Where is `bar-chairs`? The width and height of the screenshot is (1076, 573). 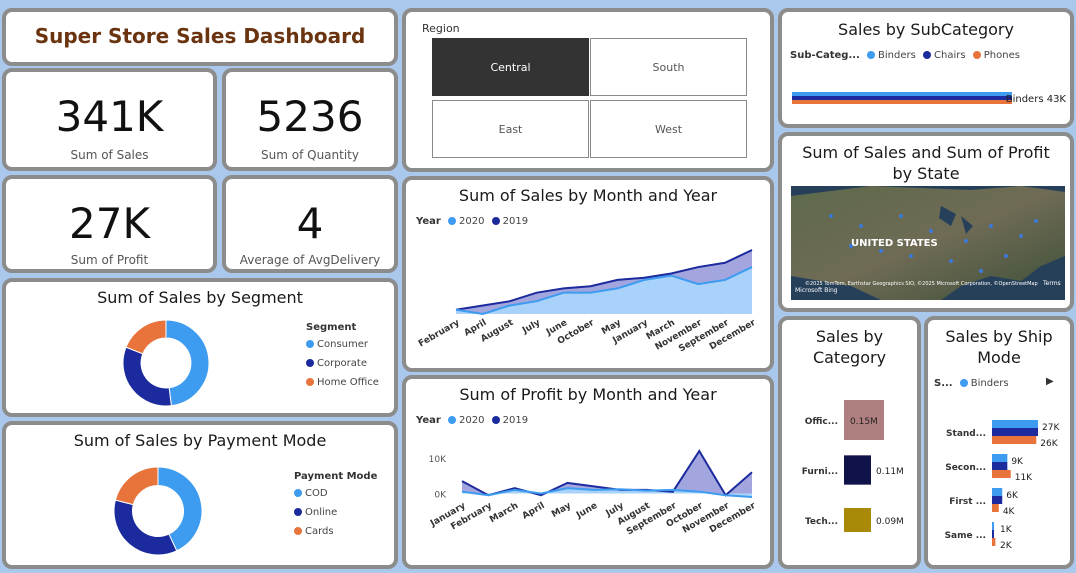 bar-chairs is located at coordinates (902, 98).